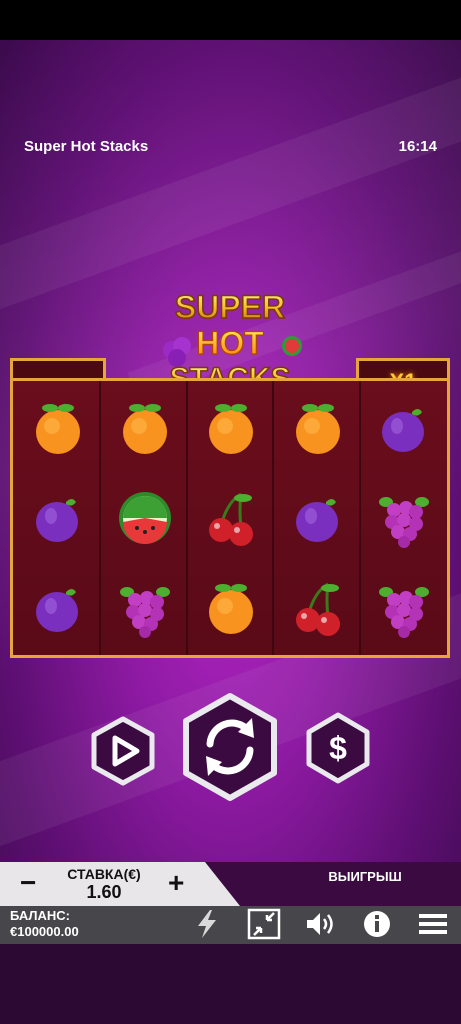 The width and height of the screenshot is (461, 1024). I want to click on dollar-icon: $, so click(338, 748).